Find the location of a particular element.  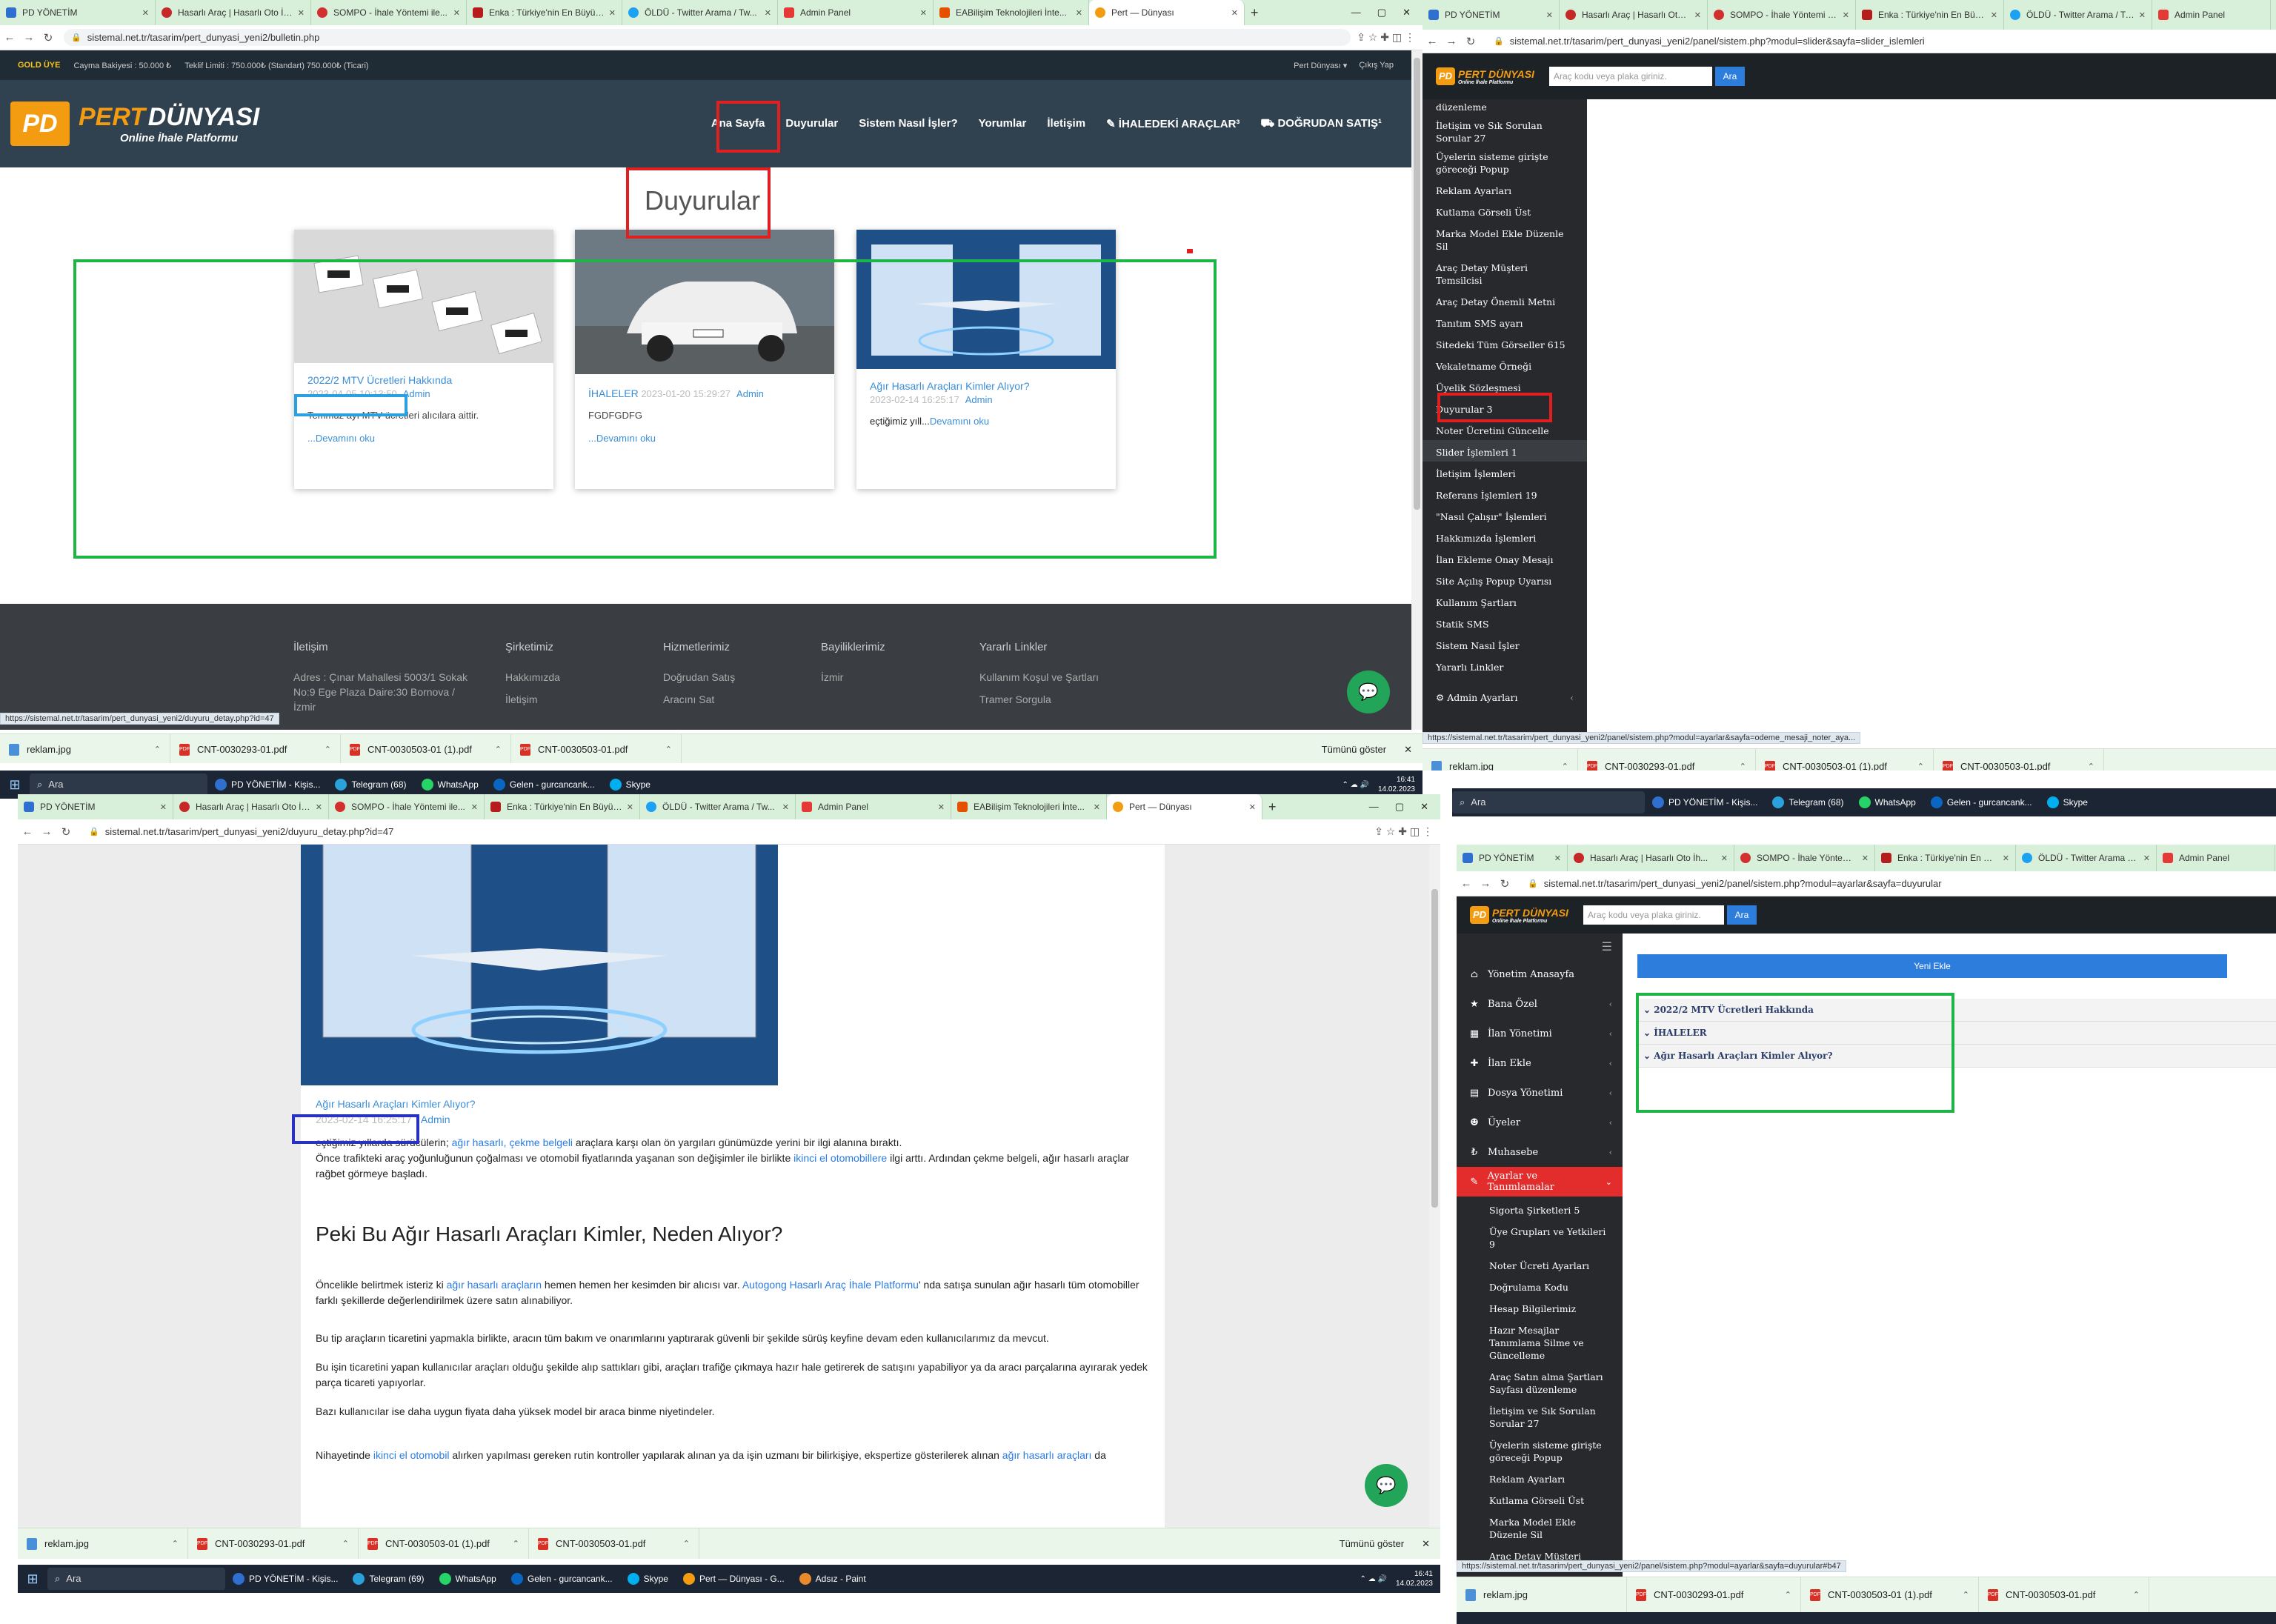

nav-ilan-yonetimi: ▦ İlan Yönetimi ‹ is located at coordinates (1540, 1033).